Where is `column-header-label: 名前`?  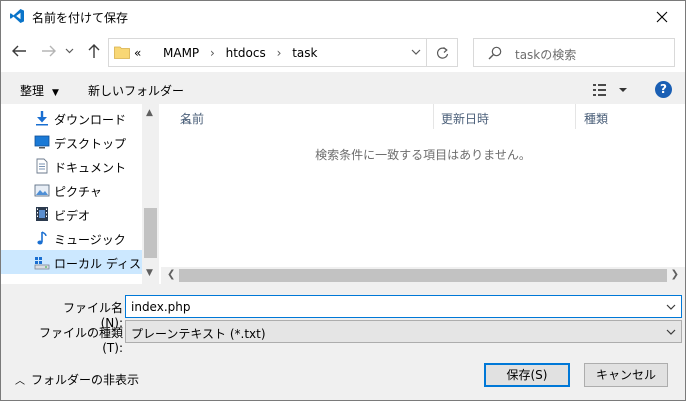 column-header-label: 名前 is located at coordinates (192, 119).